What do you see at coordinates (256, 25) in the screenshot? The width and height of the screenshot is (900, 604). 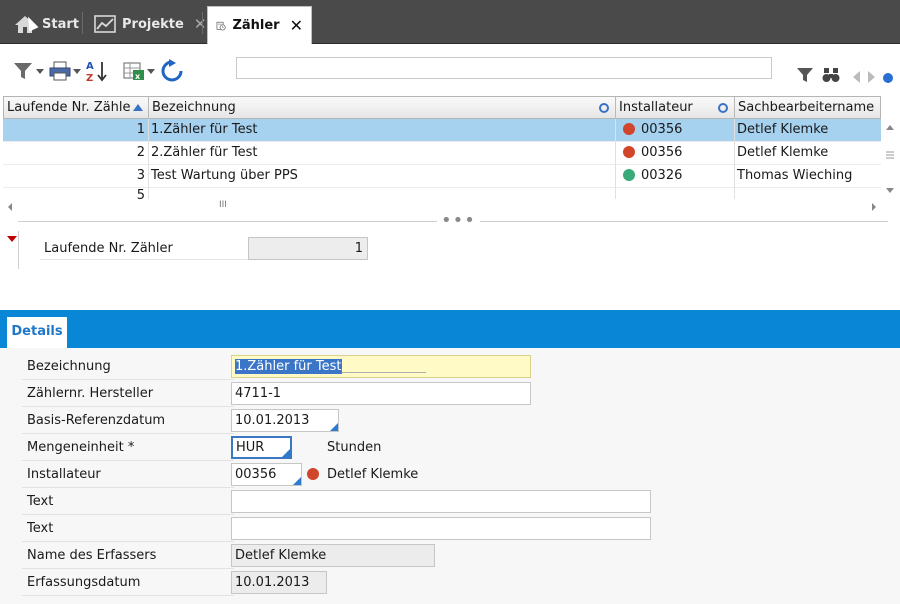 I see `tab-zaehler-label: Zähler` at bounding box center [256, 25].